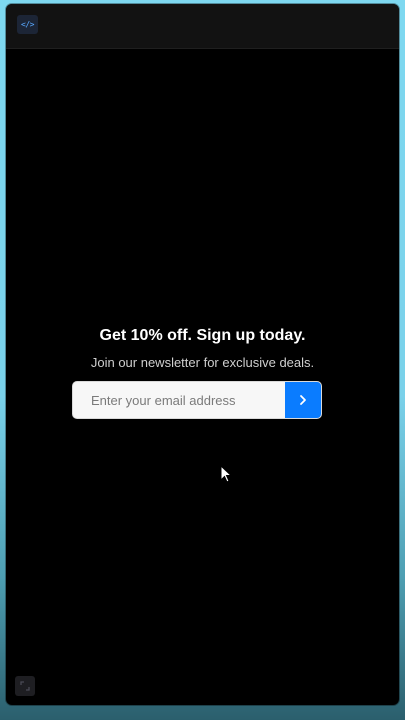  What do you see at coordinates (202, 26) in the screenshot?
I see `top-bar: </>` at bounding box center [202, 26].